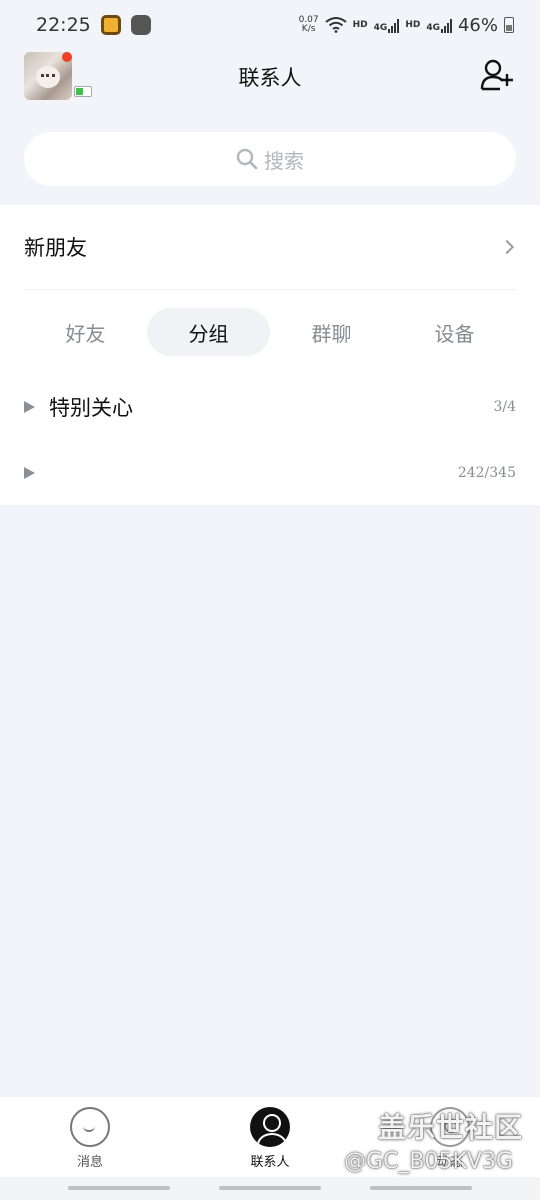 The image size is (540, 1200). I want to click on signal-icon-2: 4G, so click(439, 25).